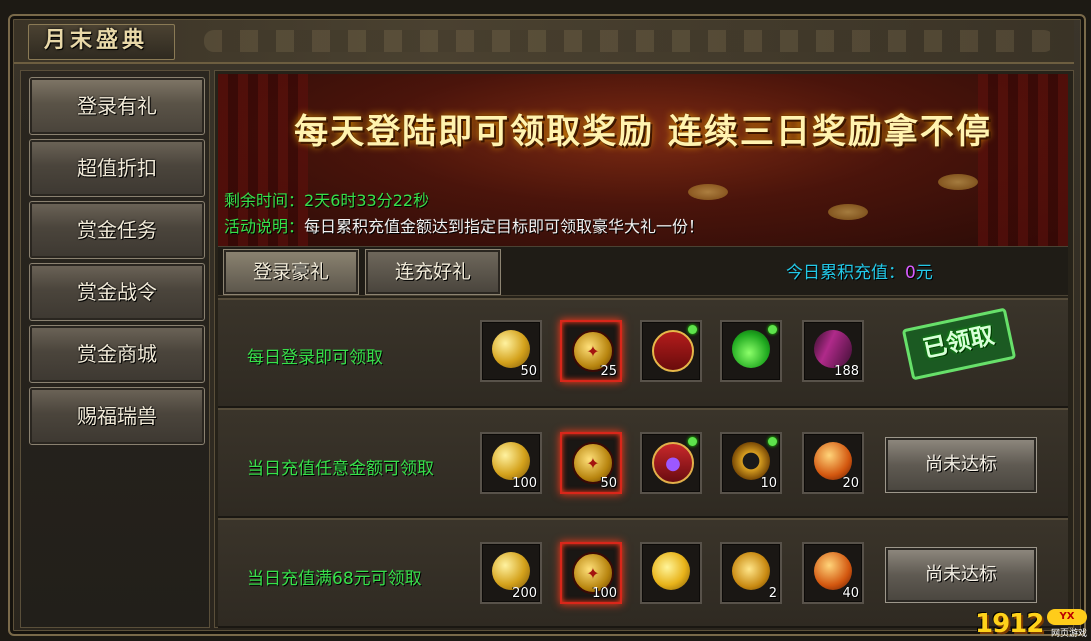 Image resolution: width=1091 pixels, height=641 pixels. Describe the element at coordinates (924, 273) in the screenshot. I see `recharge-unit: 元` at that location.